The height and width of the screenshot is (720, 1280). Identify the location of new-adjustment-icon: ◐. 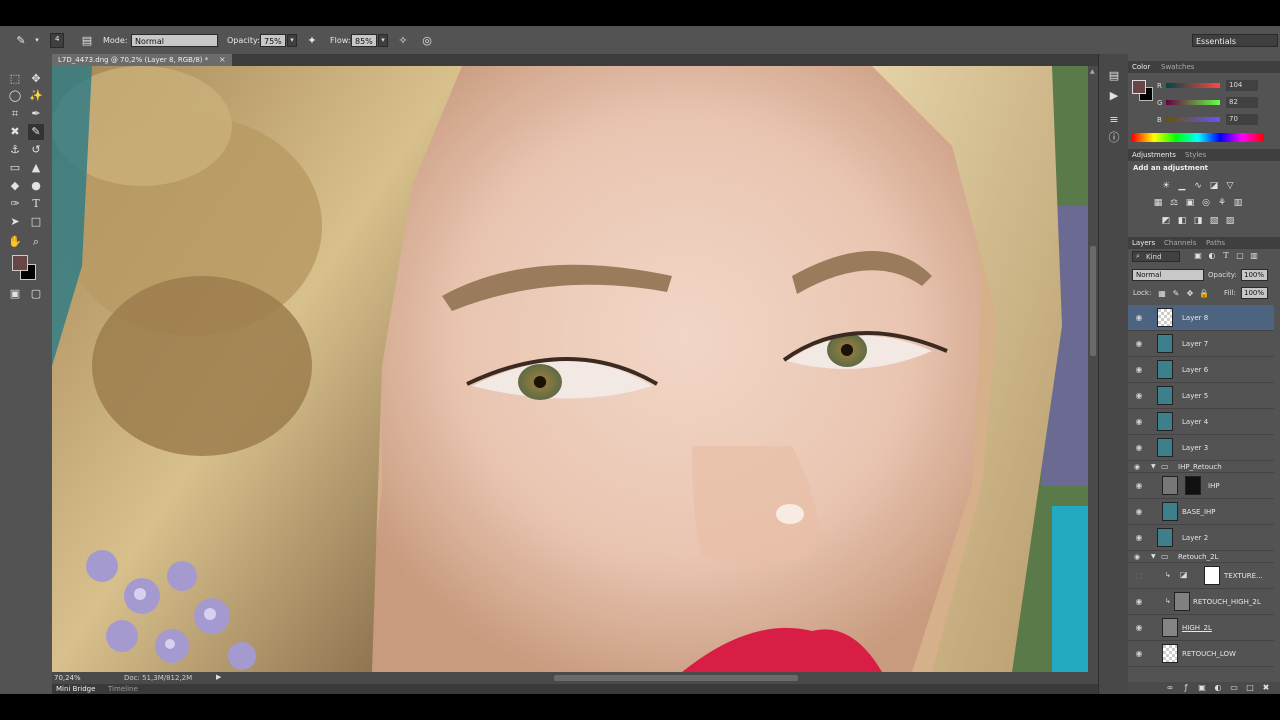
(1218, 688).